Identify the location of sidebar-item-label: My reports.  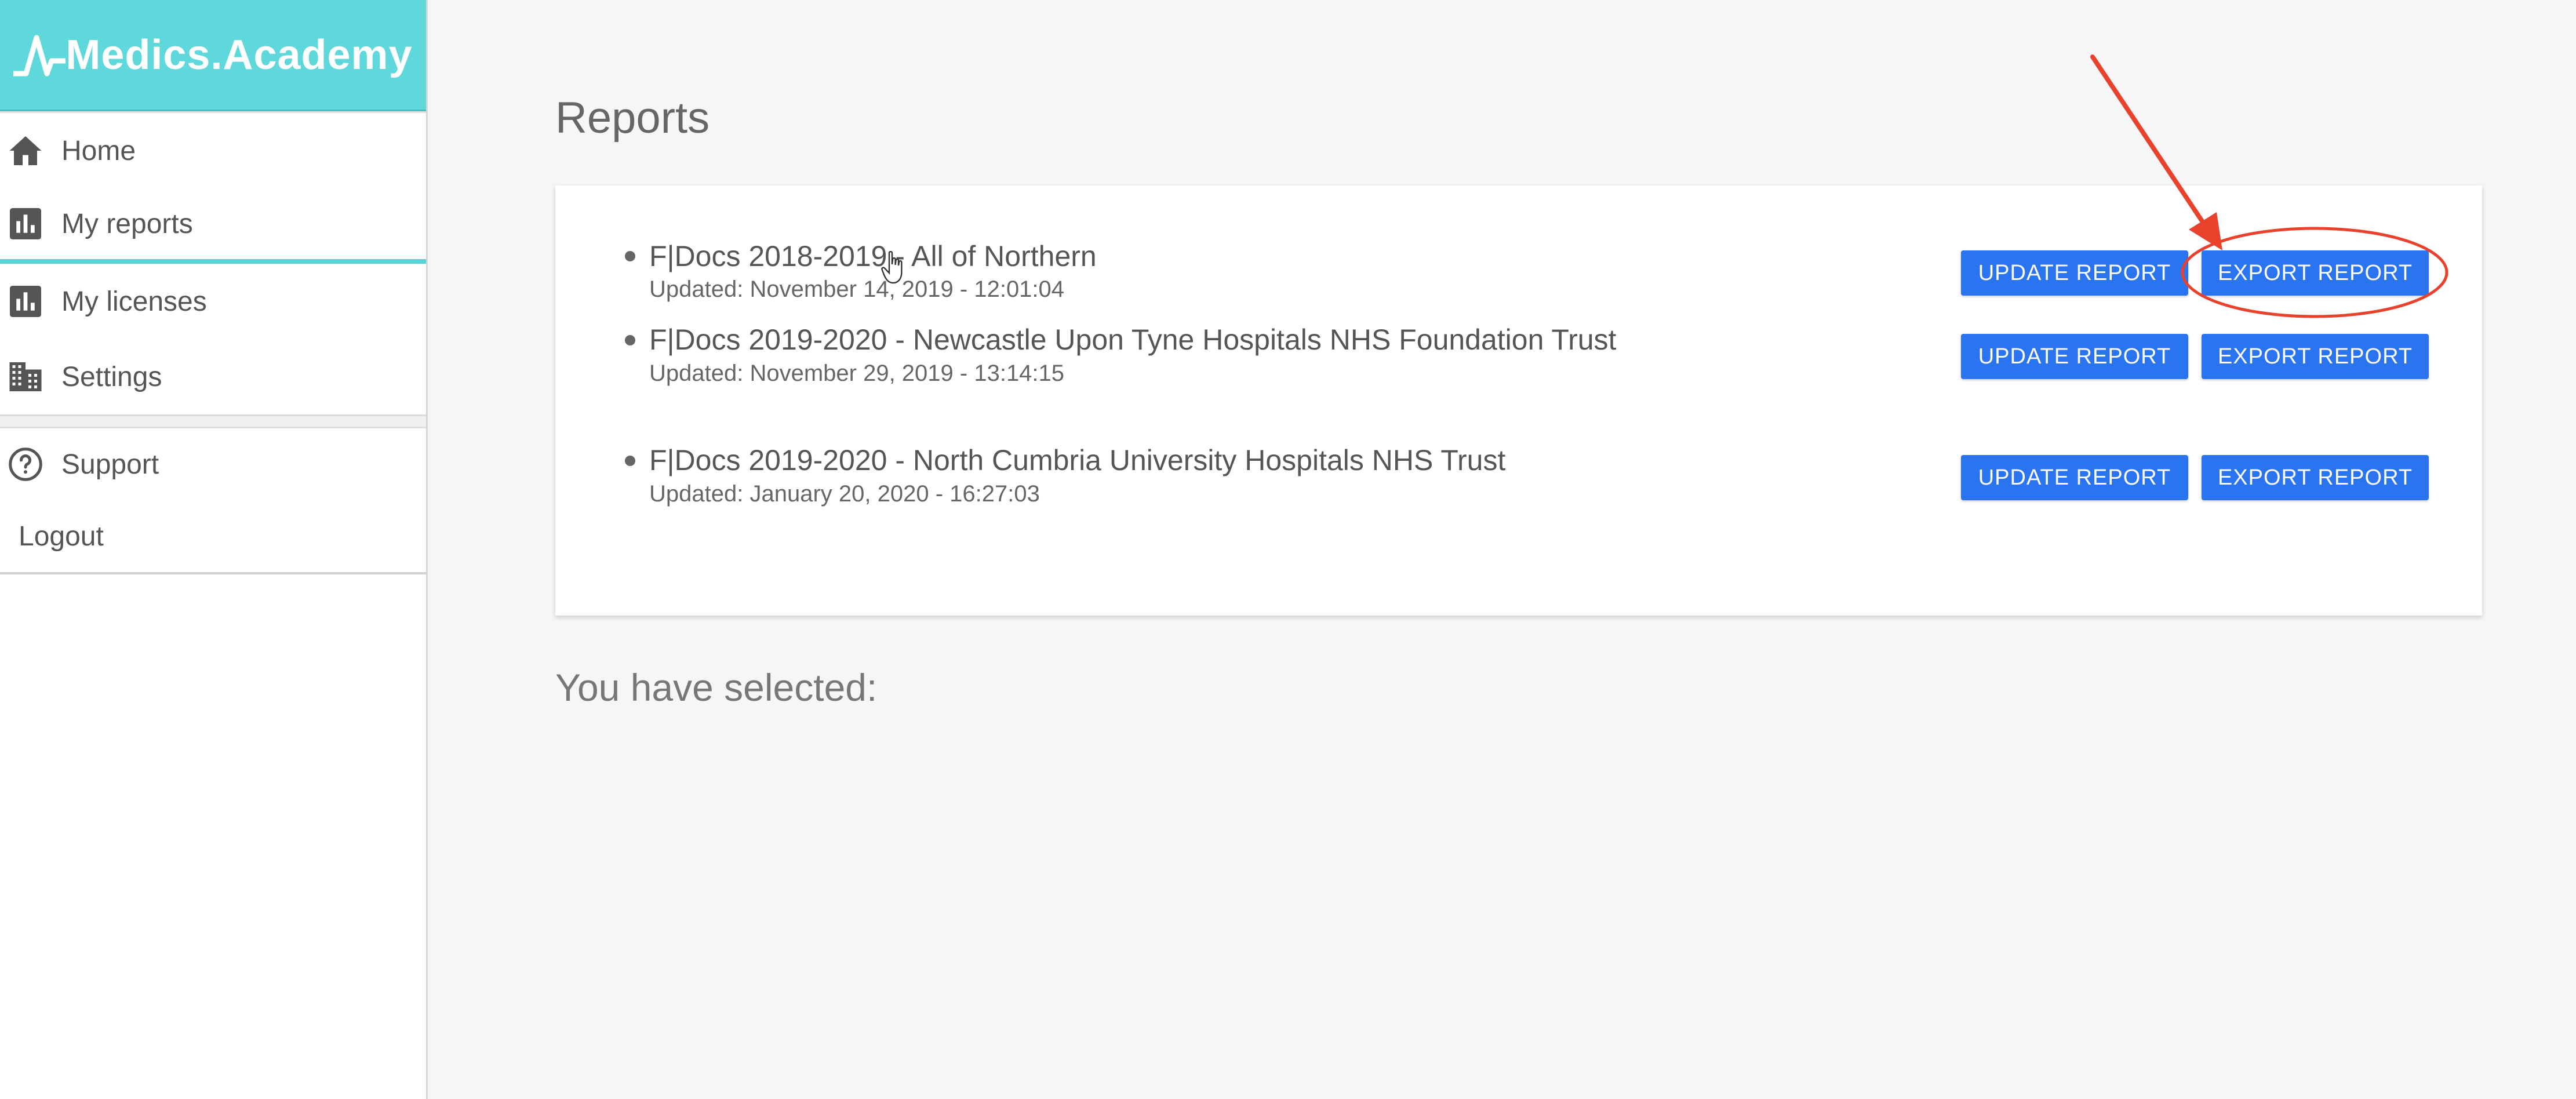
(127, 224).